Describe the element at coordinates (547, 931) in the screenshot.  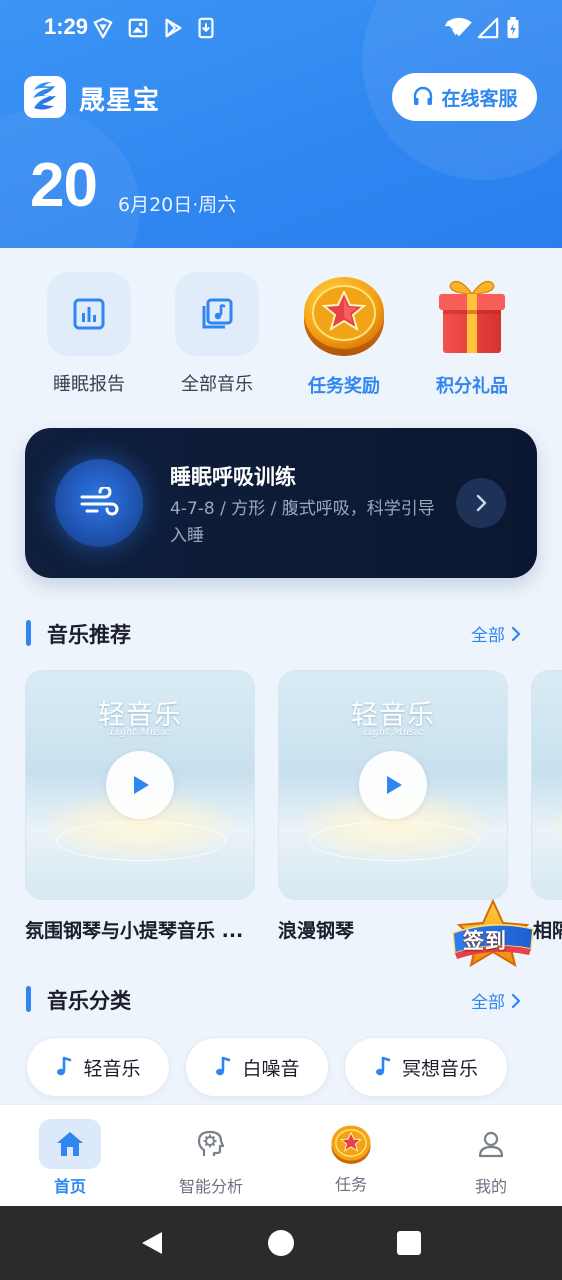
I see `music-card-title: 相隔` at that location.